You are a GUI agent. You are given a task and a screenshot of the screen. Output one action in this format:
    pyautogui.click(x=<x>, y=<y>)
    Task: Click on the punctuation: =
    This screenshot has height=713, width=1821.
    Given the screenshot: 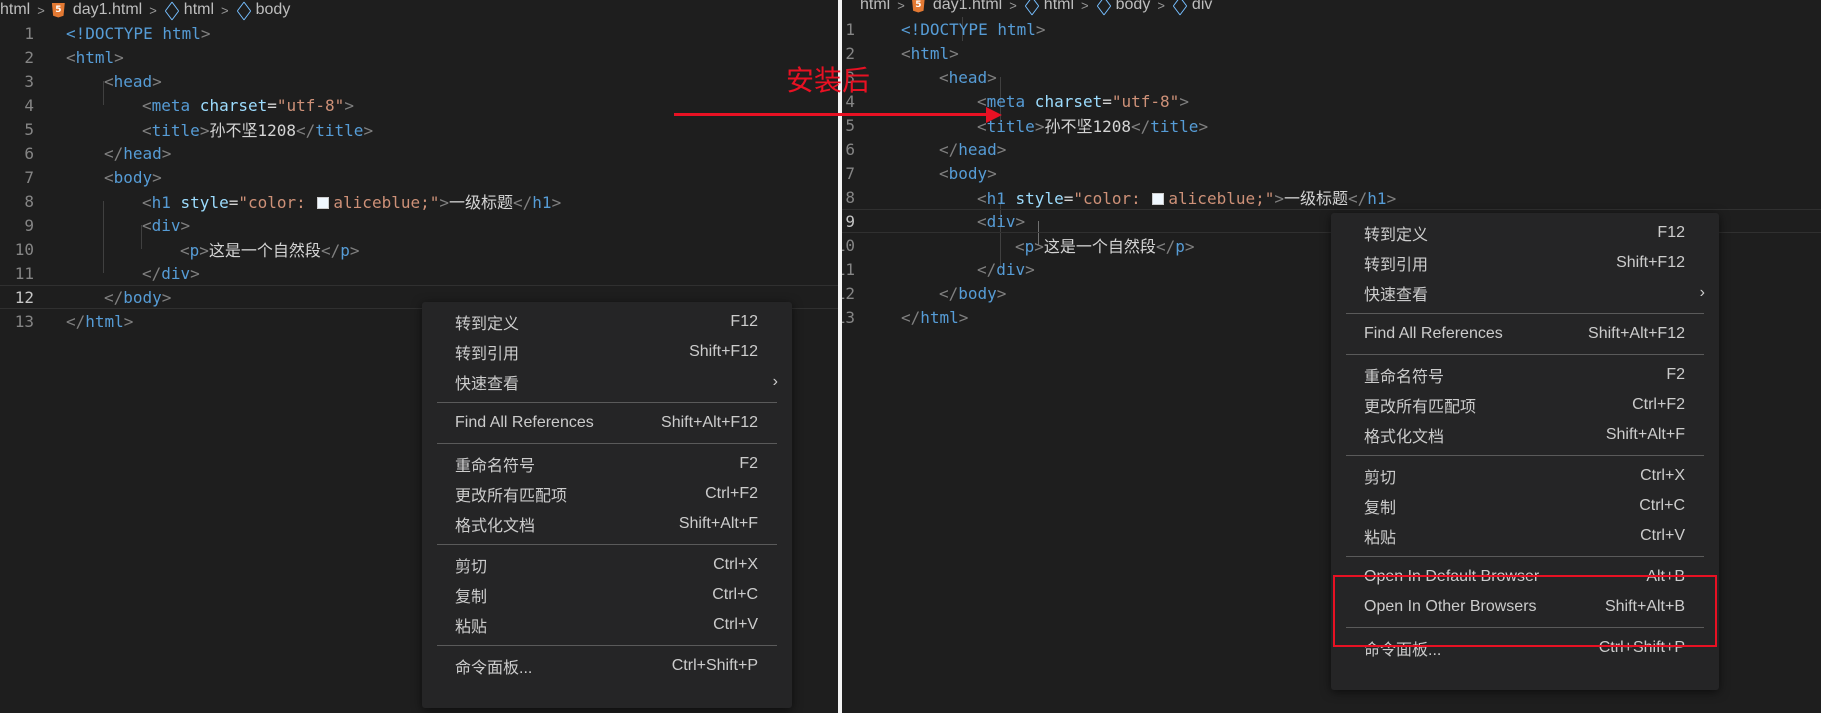 What is the action you would take?
    pyautogui.click(x=272, y=105)
    